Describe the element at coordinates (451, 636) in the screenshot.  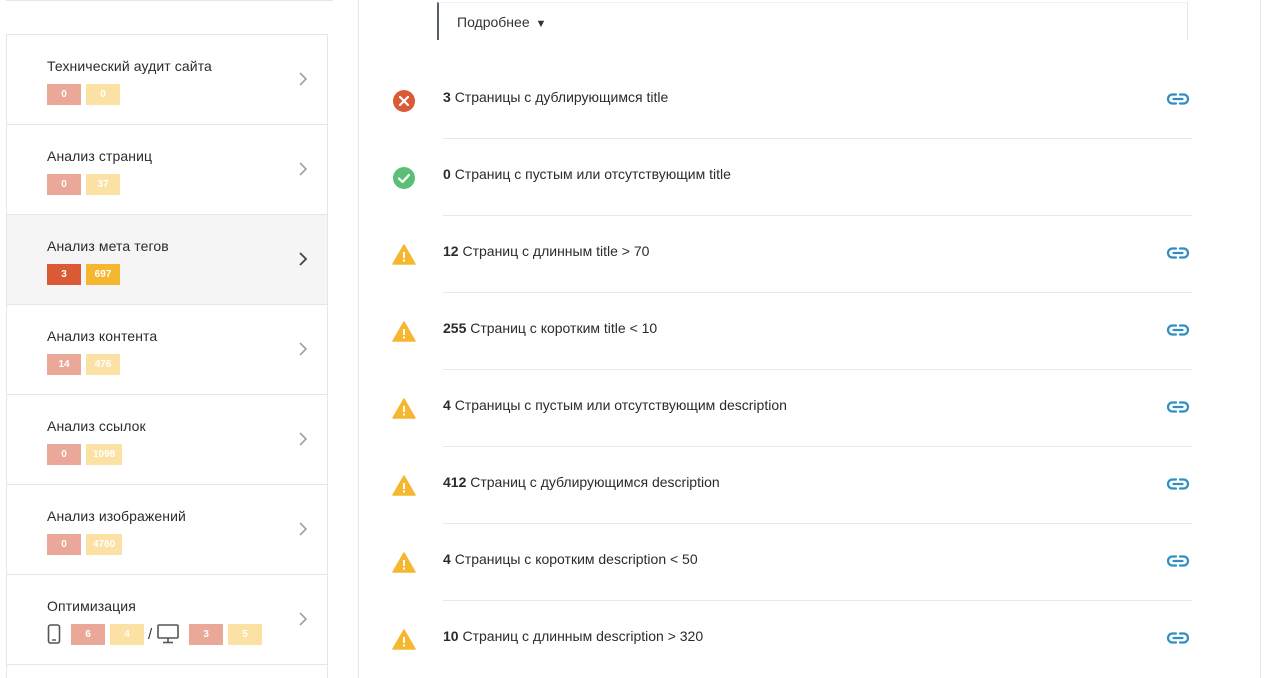
I see `check-count: 10` at that location.